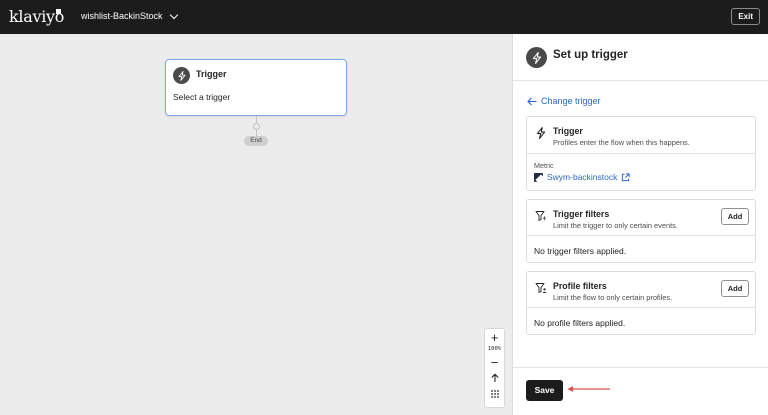  Describe the element at coordinates (256, 87) in the screenshot. I see `trigger-node: Trigger Select a trigger` at that location.